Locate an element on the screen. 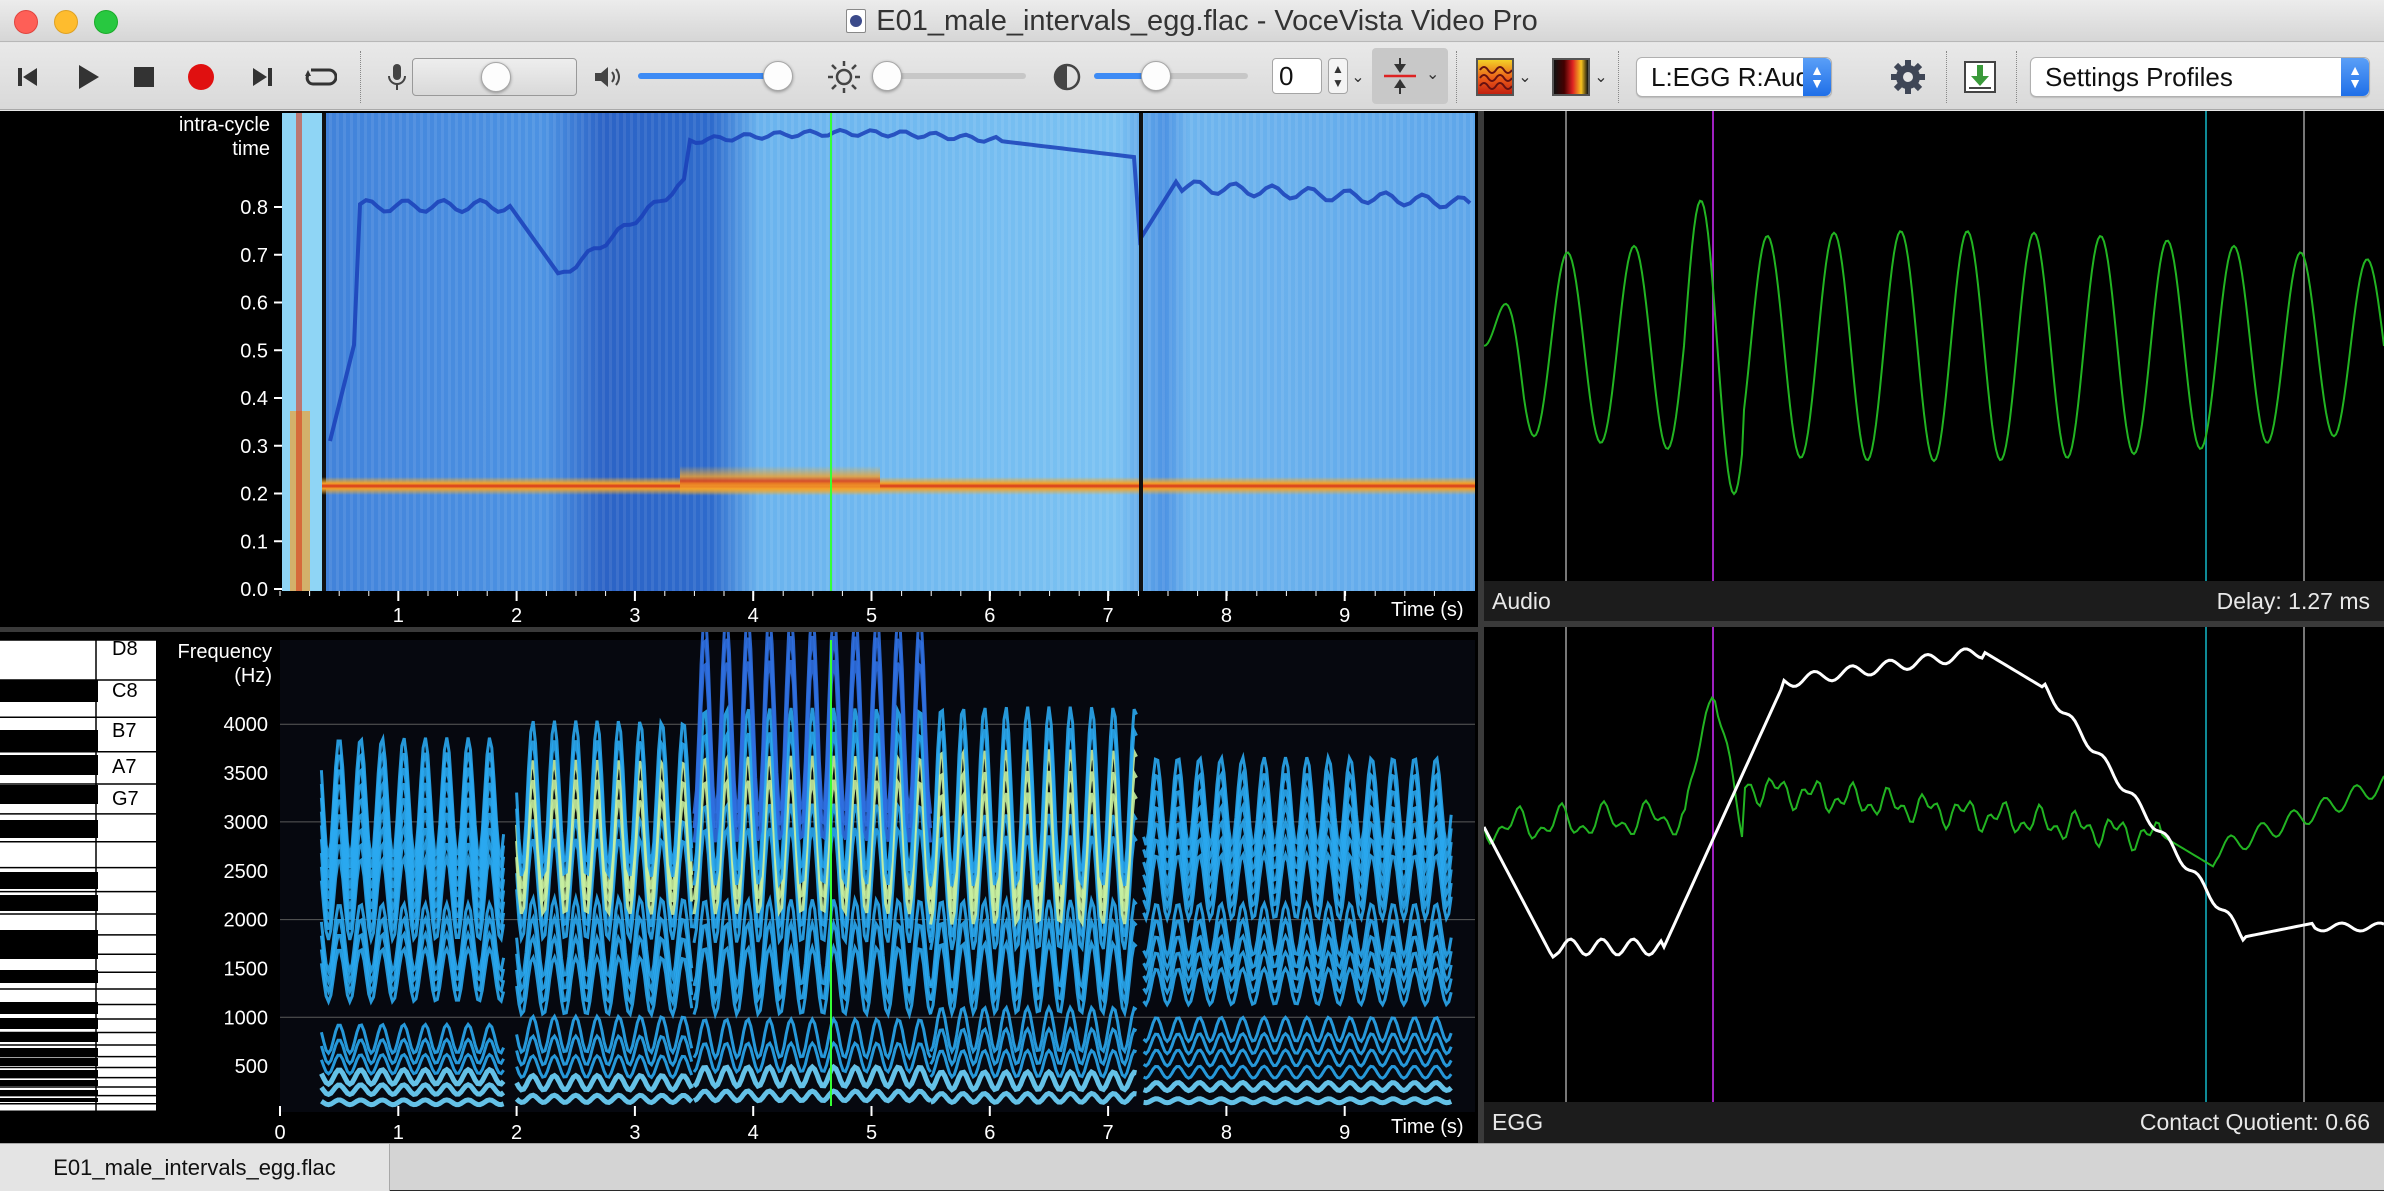  record-button is located at coordinates (201, 76).